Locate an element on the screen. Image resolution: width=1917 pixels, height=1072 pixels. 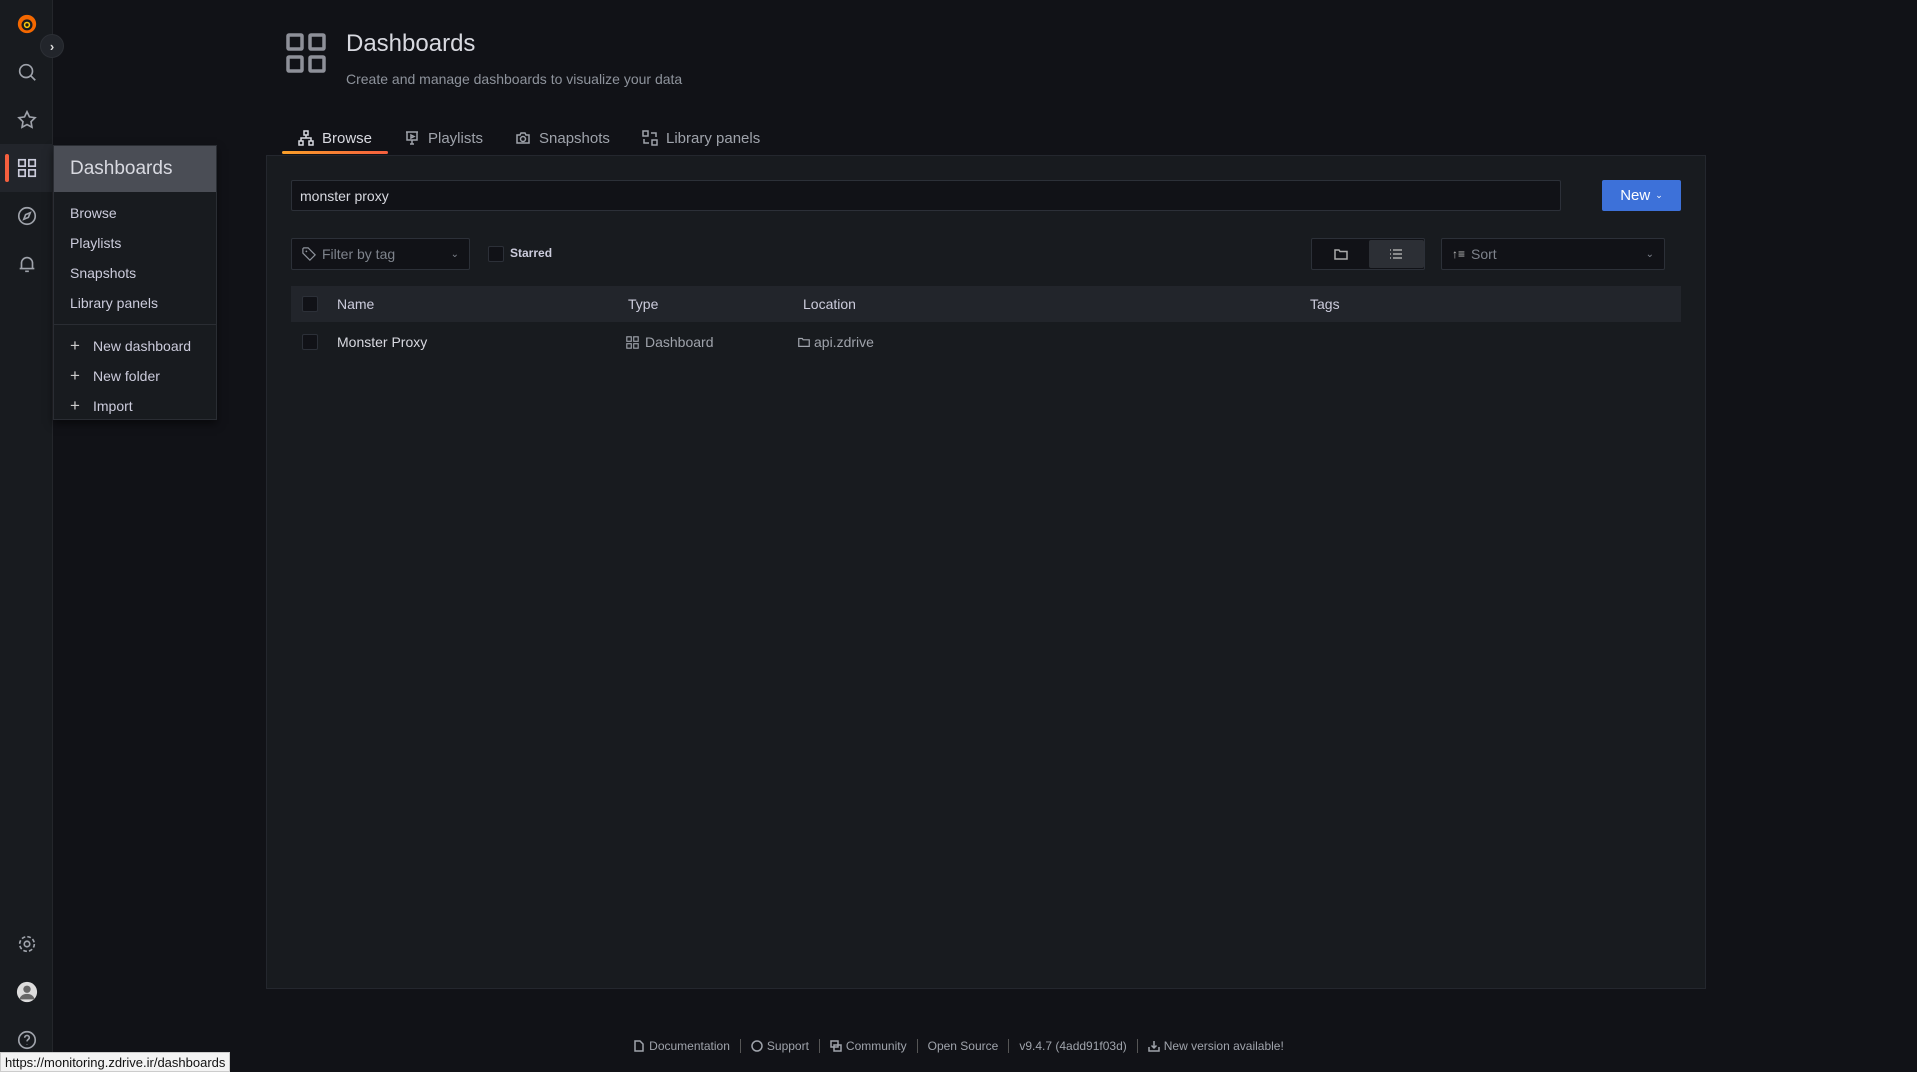
avatar is located at coordinates (26, 992).